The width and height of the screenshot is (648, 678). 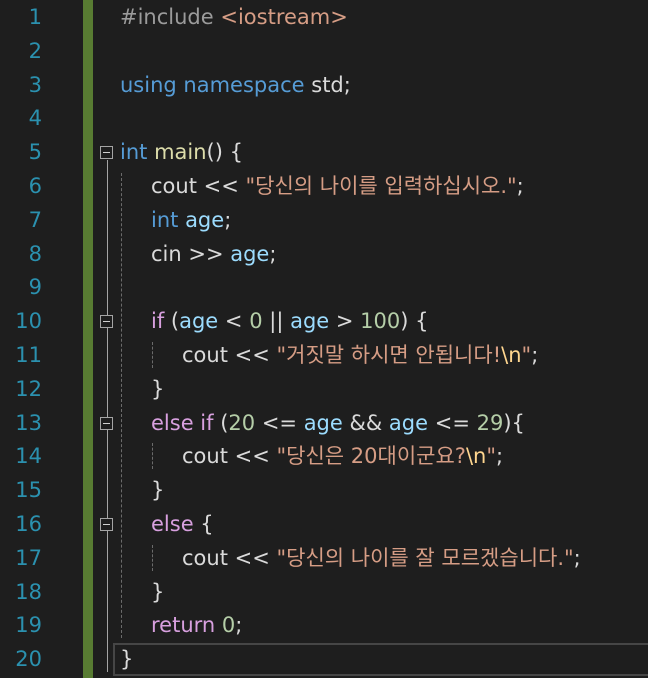 What do you see at coordinates (207, 524) in the screenshot?
I see `code-token-txt: {` at bounding box center [207, 524].